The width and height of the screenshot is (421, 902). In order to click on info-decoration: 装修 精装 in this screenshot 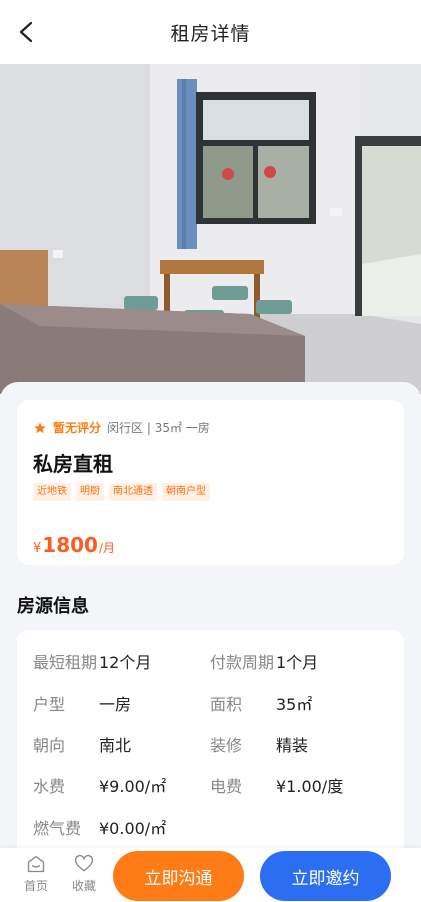, I will do `click(259, 744)`.